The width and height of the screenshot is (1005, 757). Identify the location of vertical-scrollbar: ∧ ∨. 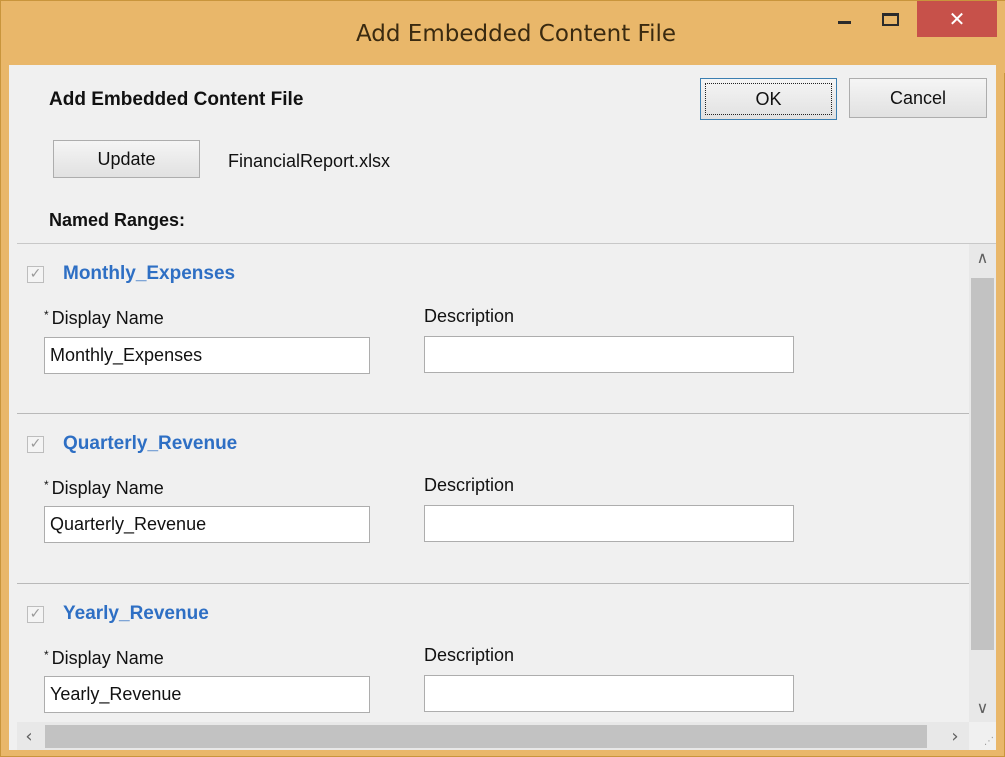
(982, 483).